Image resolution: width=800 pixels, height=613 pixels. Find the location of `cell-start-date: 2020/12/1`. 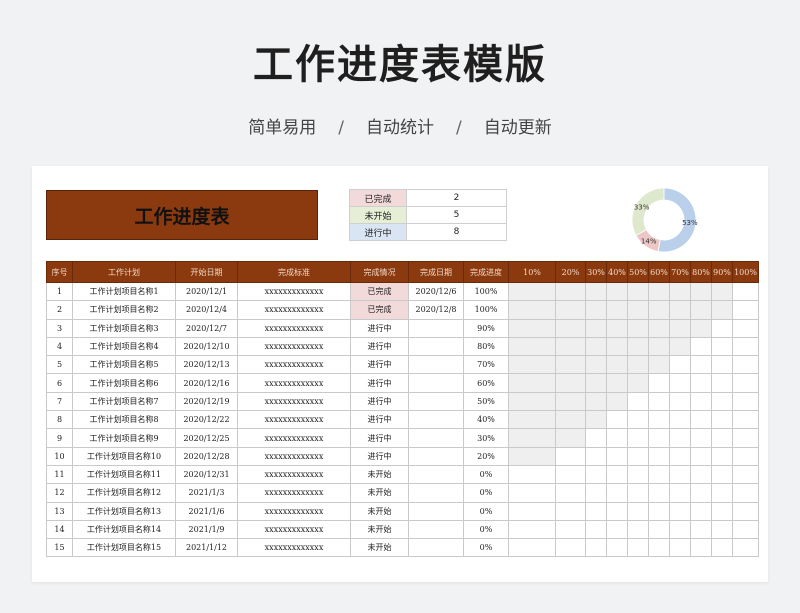

cell-start-date: 2020/12/1 is located at coordinates (206, 291).